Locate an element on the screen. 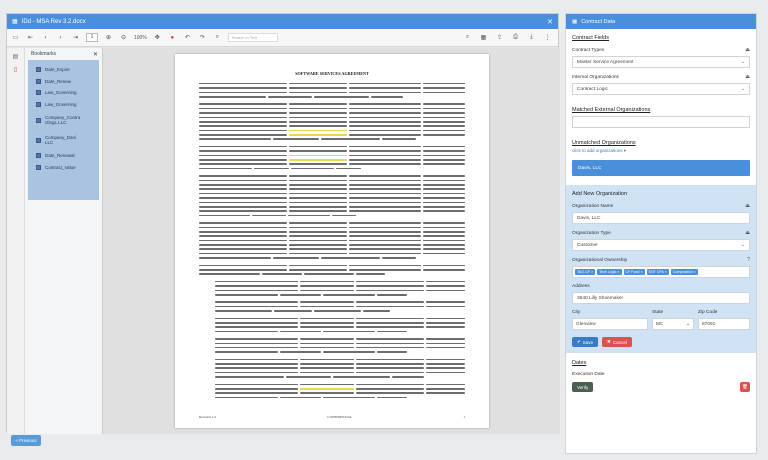  bookmark-item: Contract_Value is located at coordinates (63, 168).